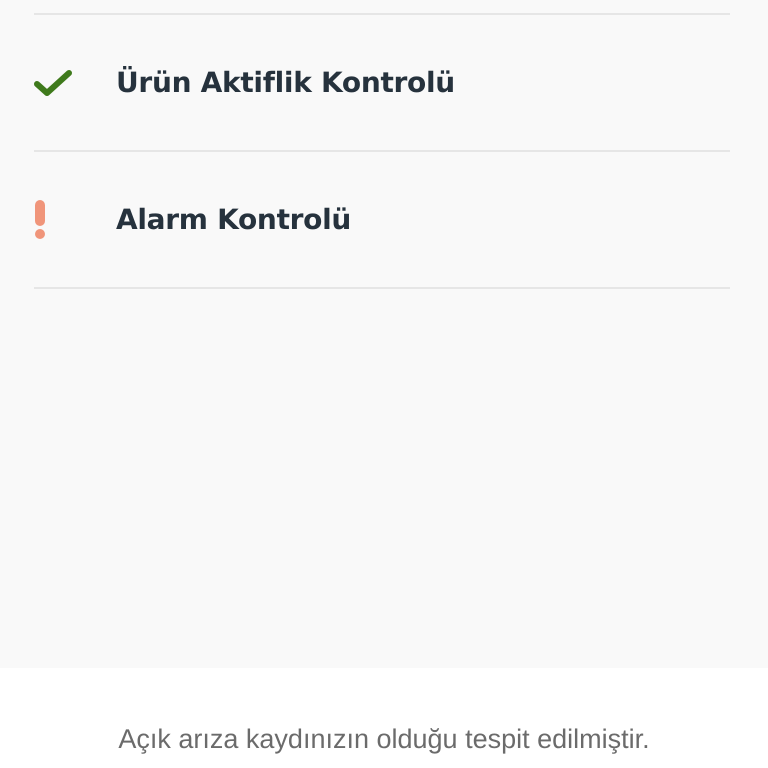 The image size is (768, 768). What do you see at coordinates (285, 82) in the screenshot?
I see `check-label: Ürün Aktiflik Kontrolü` at bounding box center [285, 82].